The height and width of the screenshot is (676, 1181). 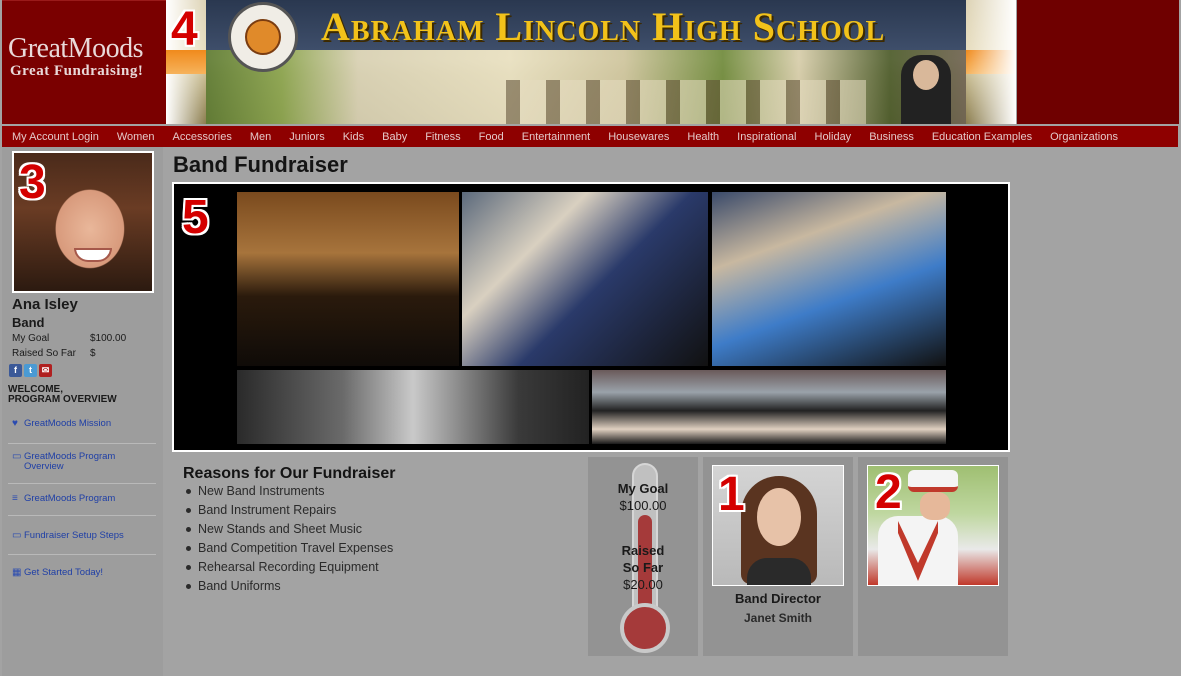 I want to click on link-program-label: GreatMoods Program, so click(x=70, y=498).